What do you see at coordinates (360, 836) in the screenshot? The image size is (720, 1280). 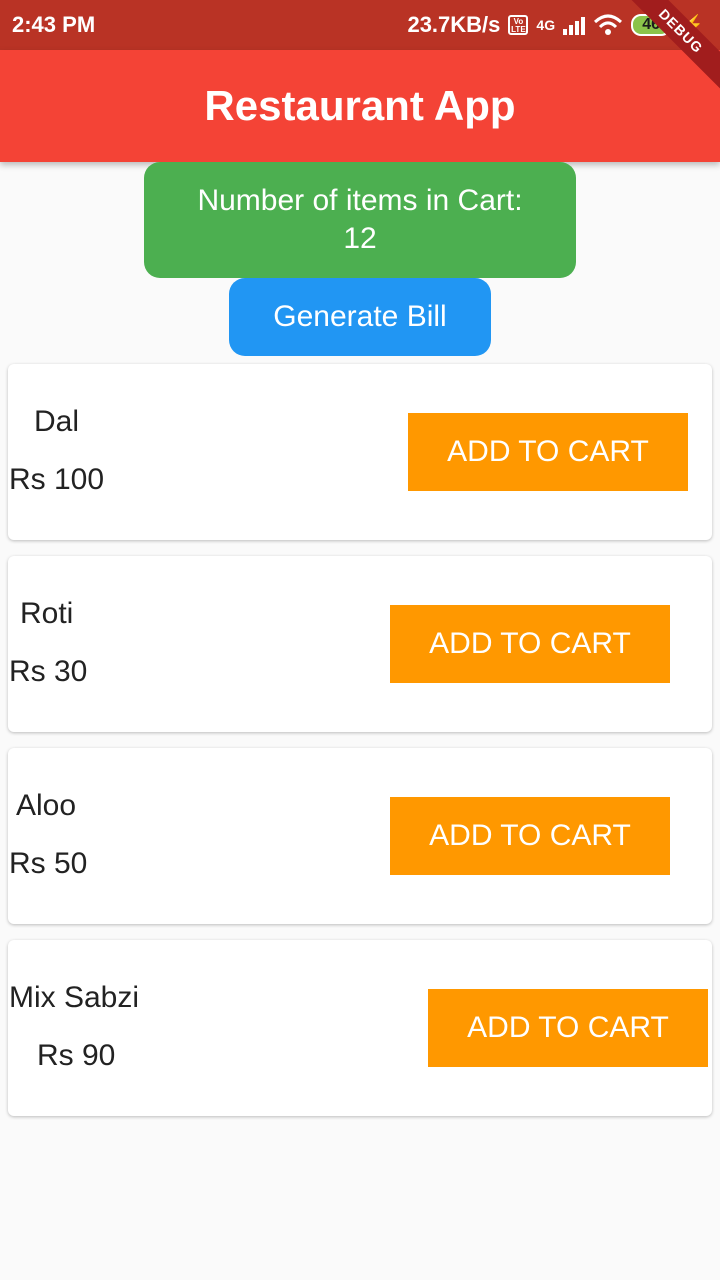 I see `menu-item-card: Aloo Rs 50 ADD TO CART` at bounding box center [360, 836].